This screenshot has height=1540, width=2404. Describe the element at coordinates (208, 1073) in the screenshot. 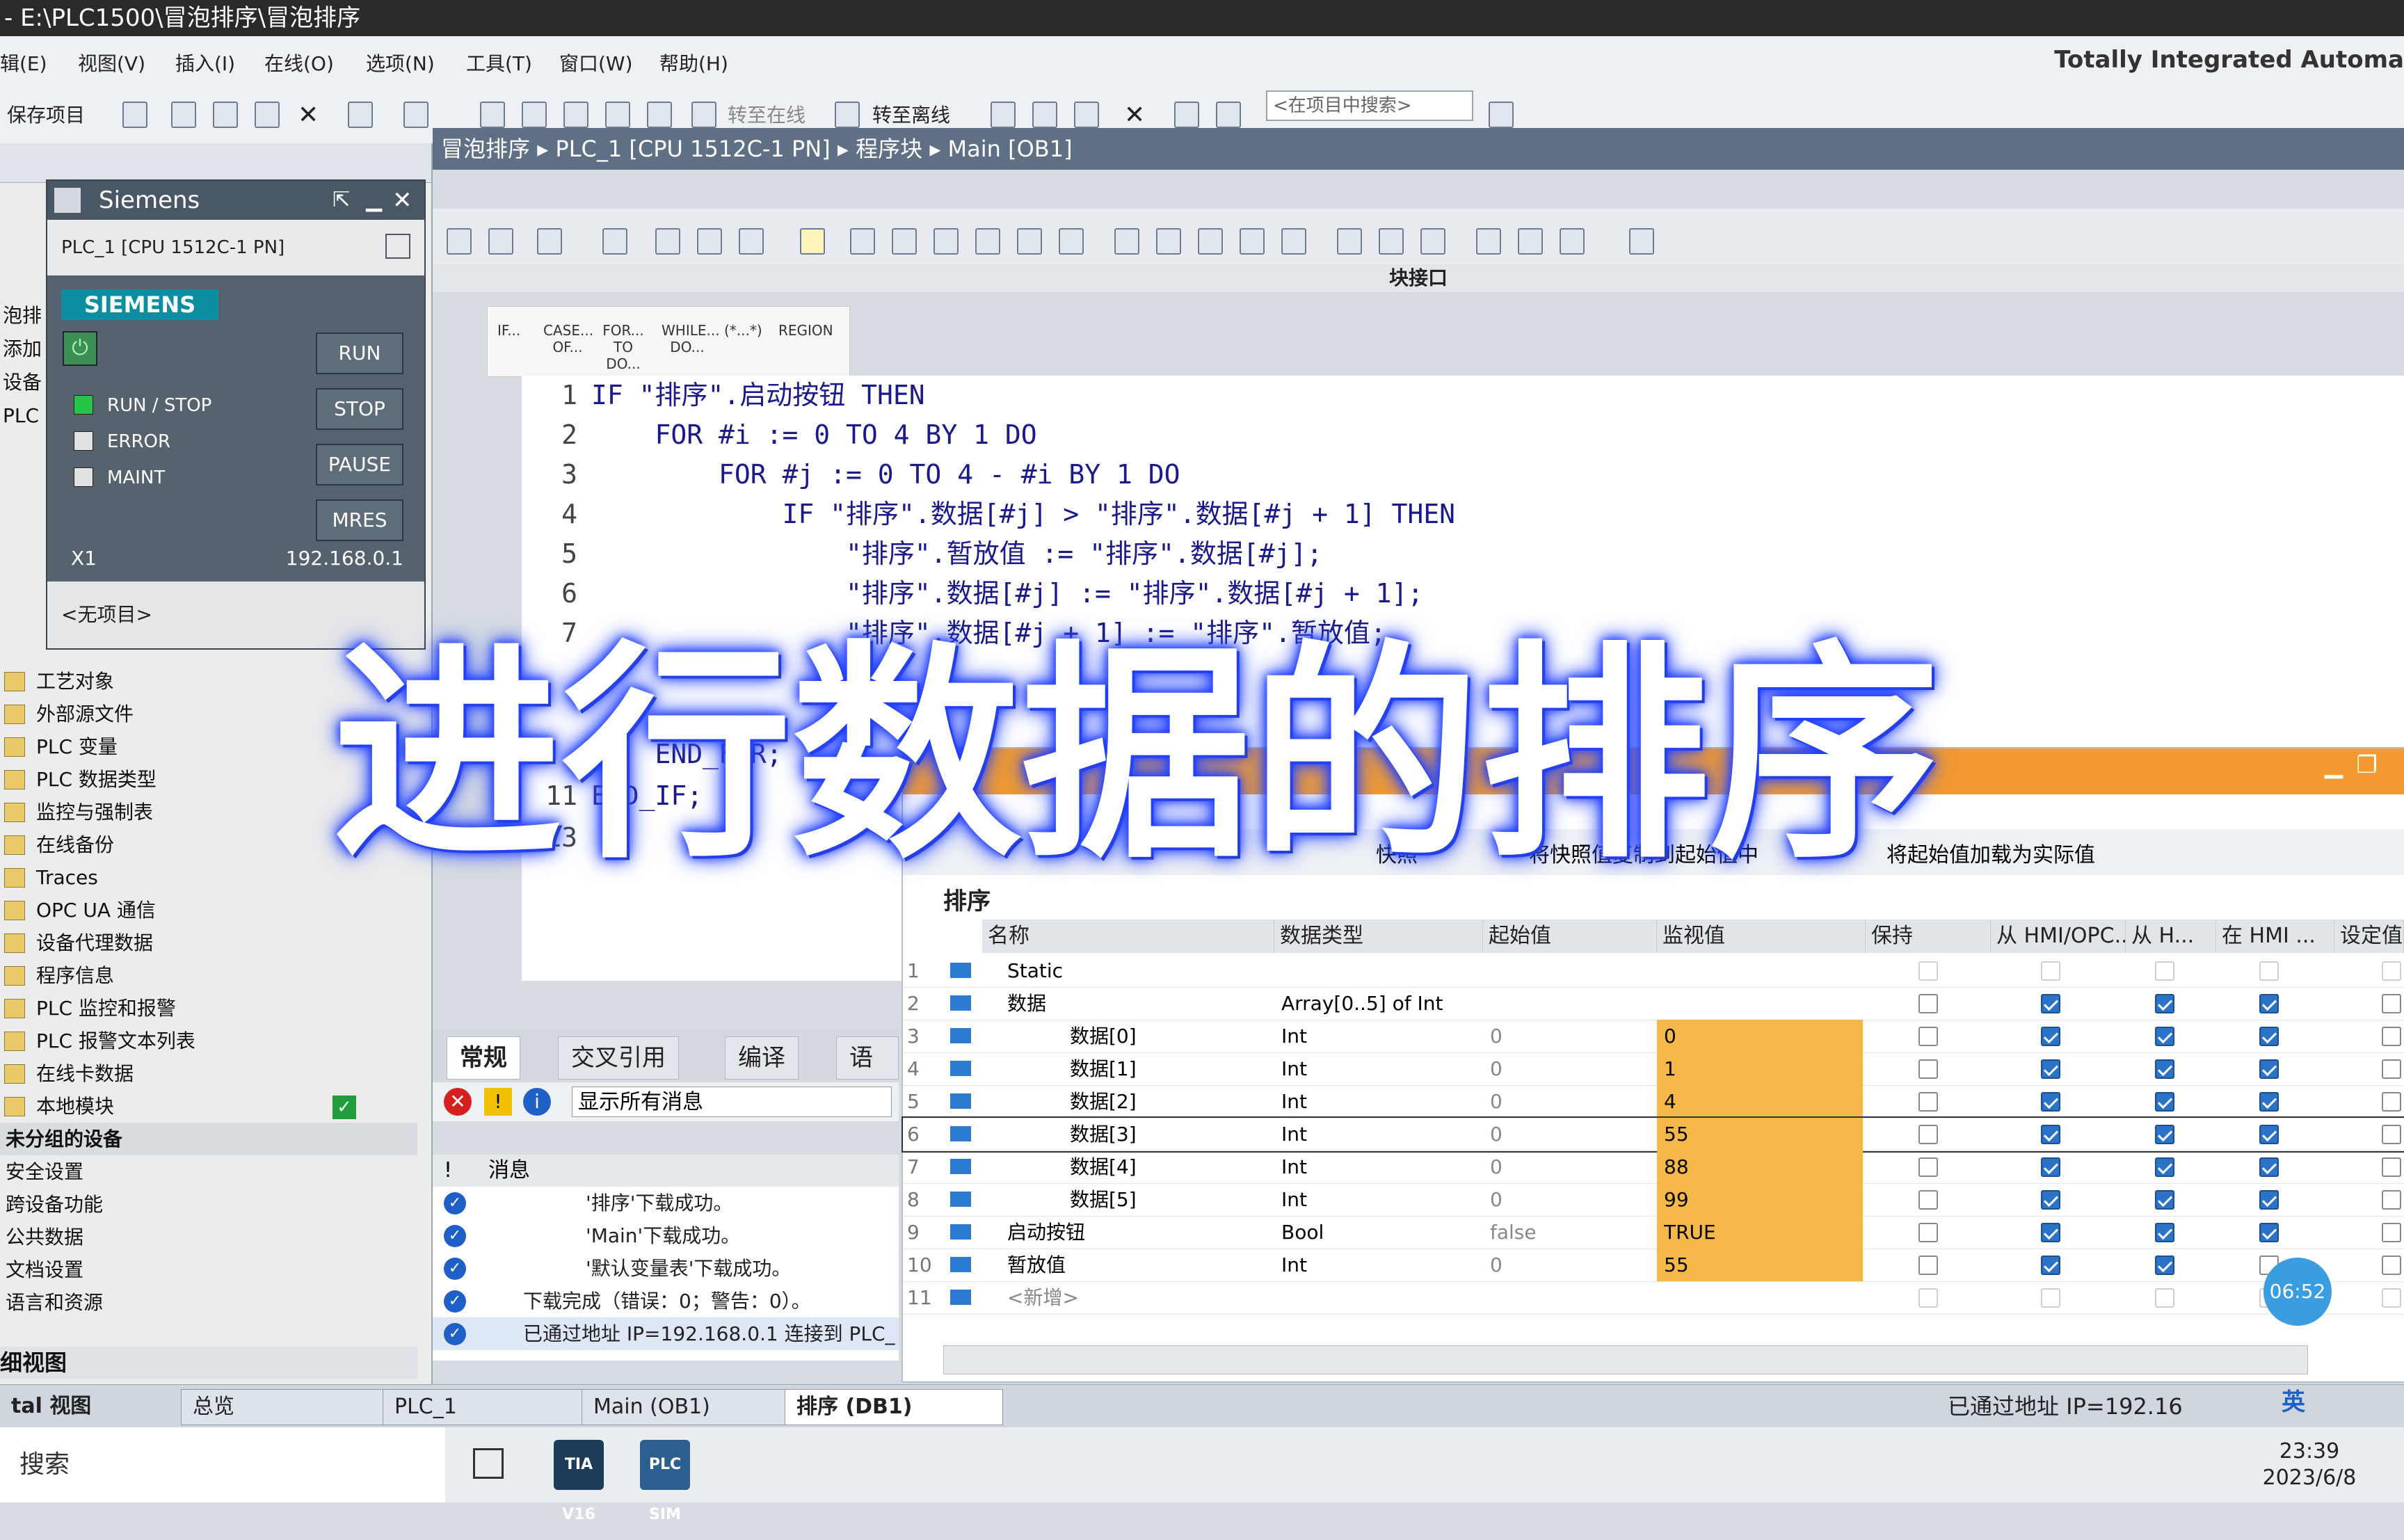

I see `tree-item-online-card: 在线卡数据` at that location.